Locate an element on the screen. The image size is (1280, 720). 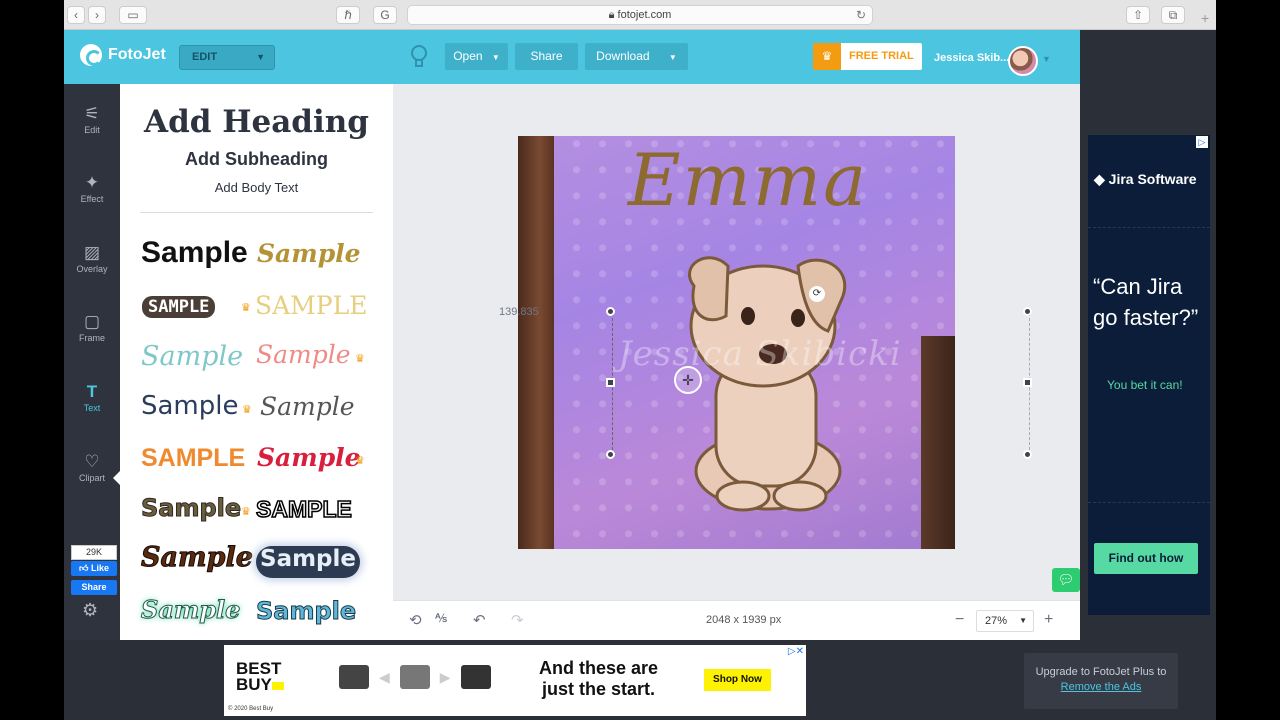
ad-headline-line: just the start. is located at coordinates (599, 689).